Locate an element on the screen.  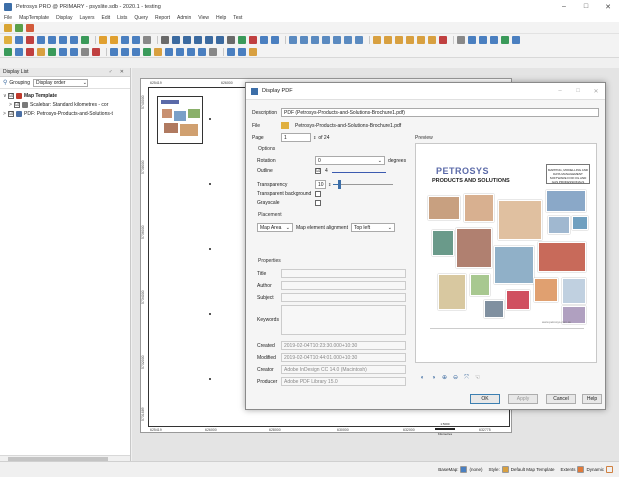
zoom-previous-icon is located at coordinates (176, 40).